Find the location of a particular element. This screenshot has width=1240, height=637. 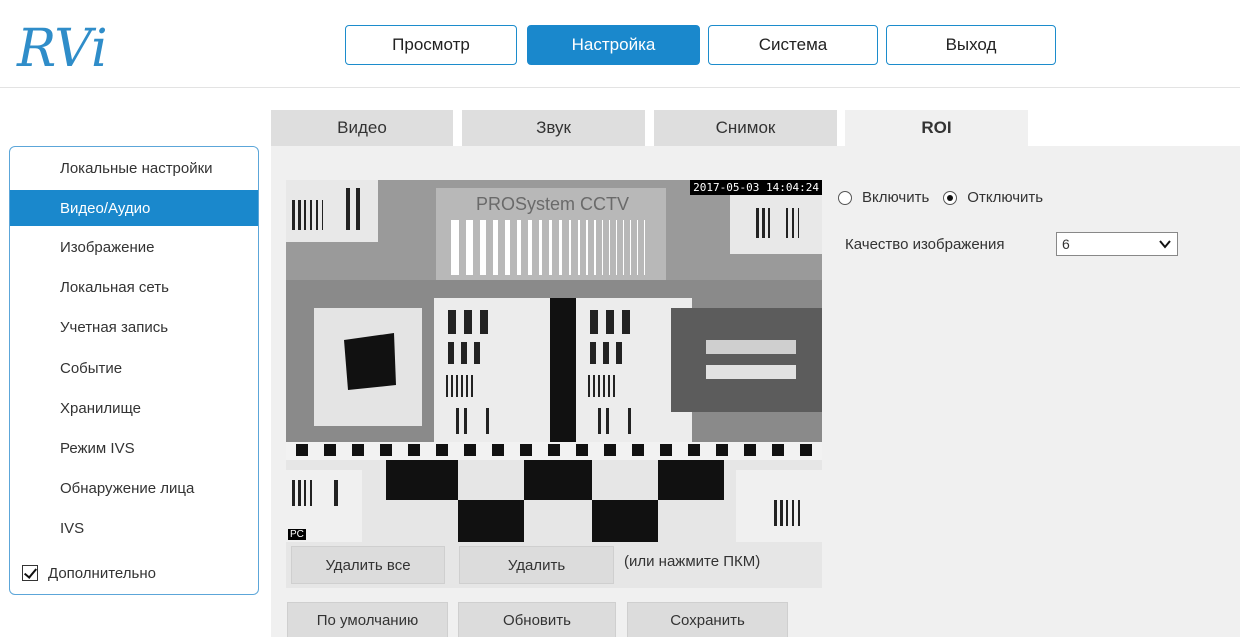

rvi-logo: RVi is located at coordinates (62, 48).